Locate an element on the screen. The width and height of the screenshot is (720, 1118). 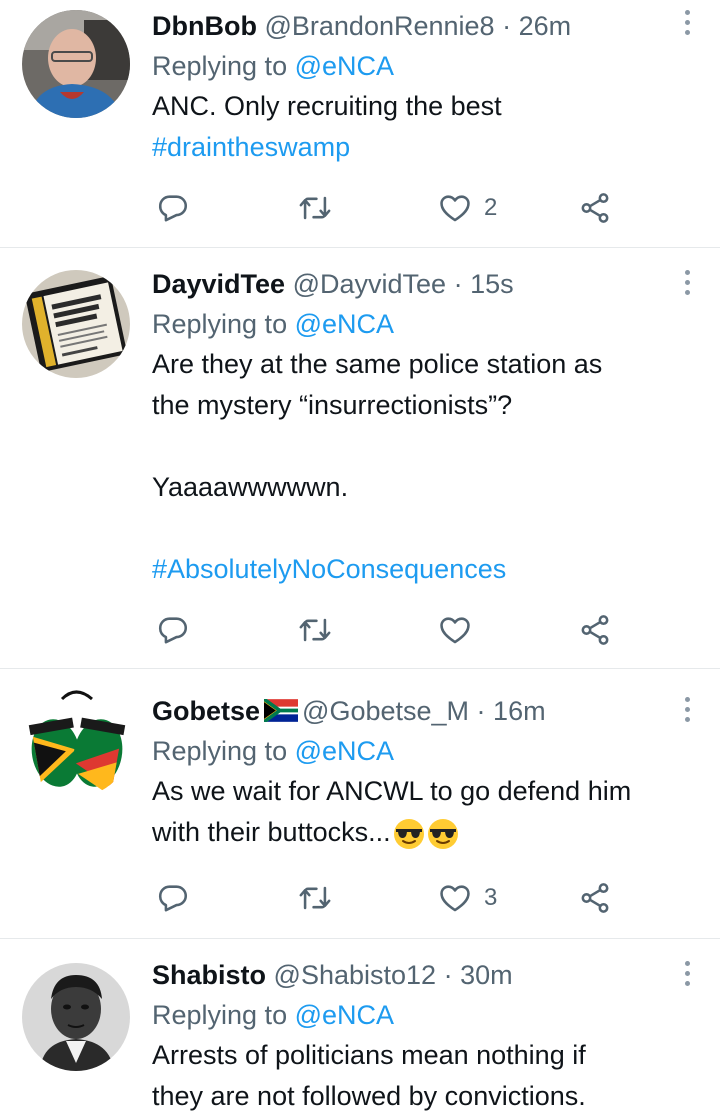
author-handle: @Gobetse_M is located at coordinates (385, 711).